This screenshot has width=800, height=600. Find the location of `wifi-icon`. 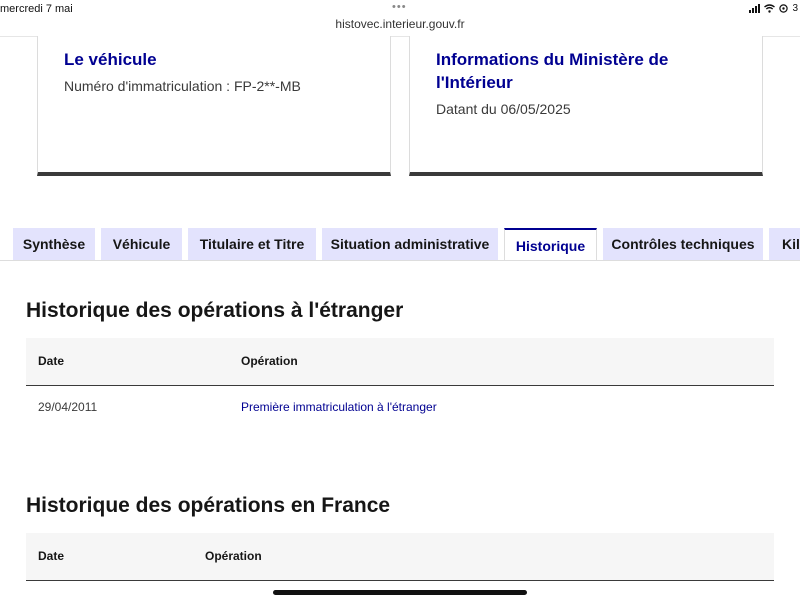

wifi-icon is located at coordinates (770, 8).